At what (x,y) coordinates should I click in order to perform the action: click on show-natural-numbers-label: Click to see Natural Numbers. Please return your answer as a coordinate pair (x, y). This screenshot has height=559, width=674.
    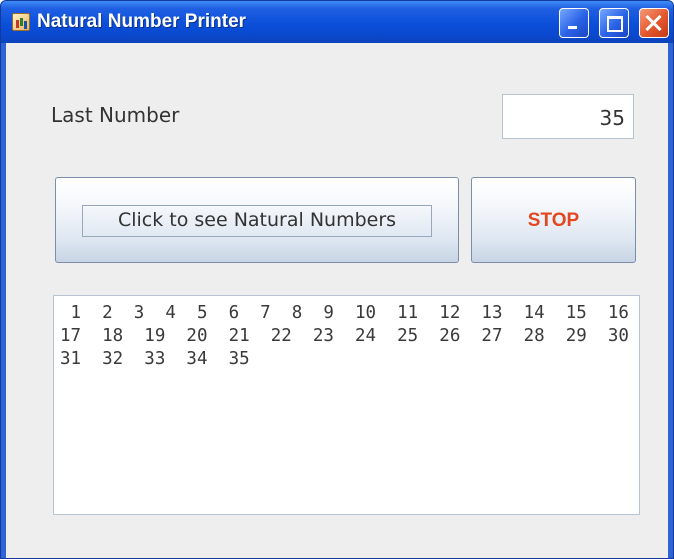
    Looking at the image, I should click on (257, 220).